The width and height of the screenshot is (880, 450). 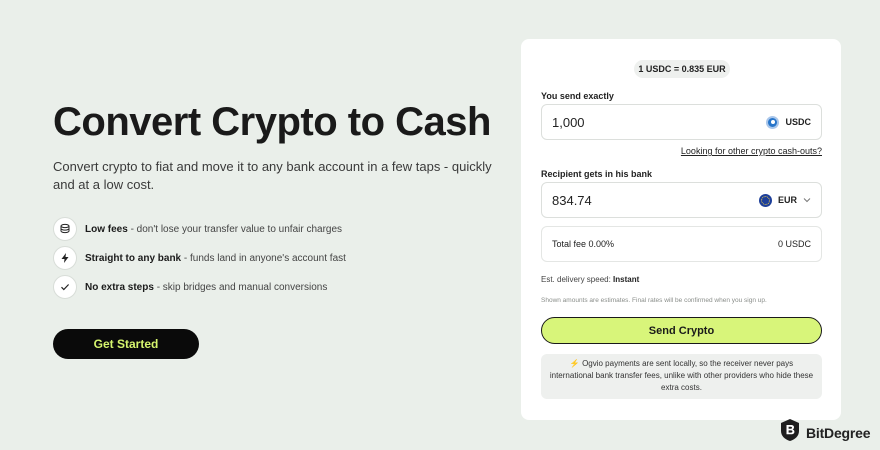 I want to click on receive-currency-dropdown: EUR, so click(x=784, y=200).